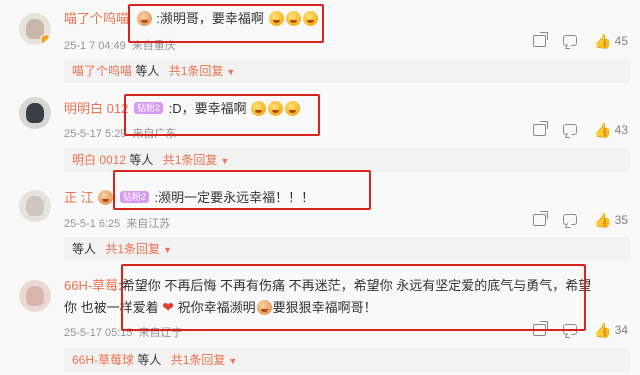 The height and width of the screenshot is (375, 640). I want to click on comment-username: 喵了个呜喵, so click(96, 18).